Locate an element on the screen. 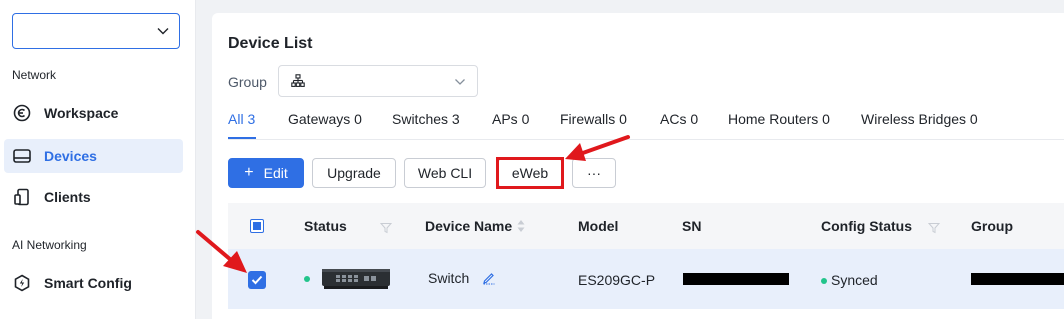  edit-pencil-icon is located at coordinates (489, 279).